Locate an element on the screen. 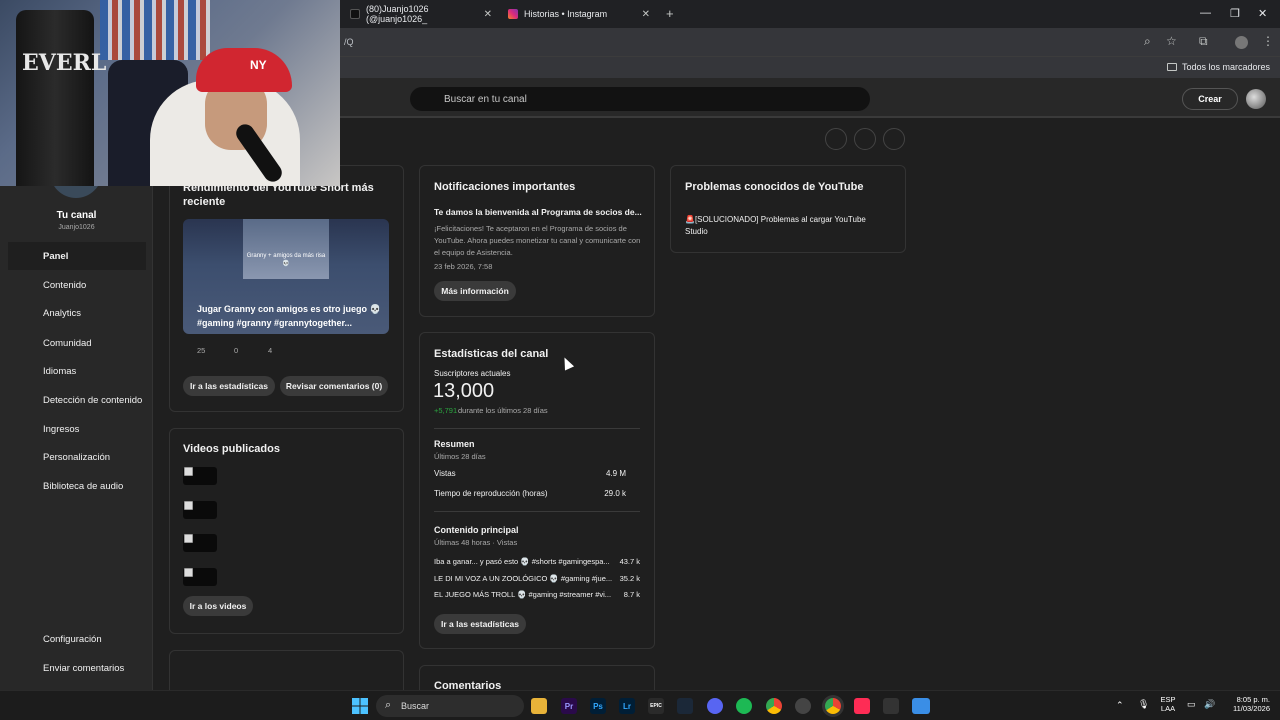  minimize-button: — is located at coordinates (1205, 13).